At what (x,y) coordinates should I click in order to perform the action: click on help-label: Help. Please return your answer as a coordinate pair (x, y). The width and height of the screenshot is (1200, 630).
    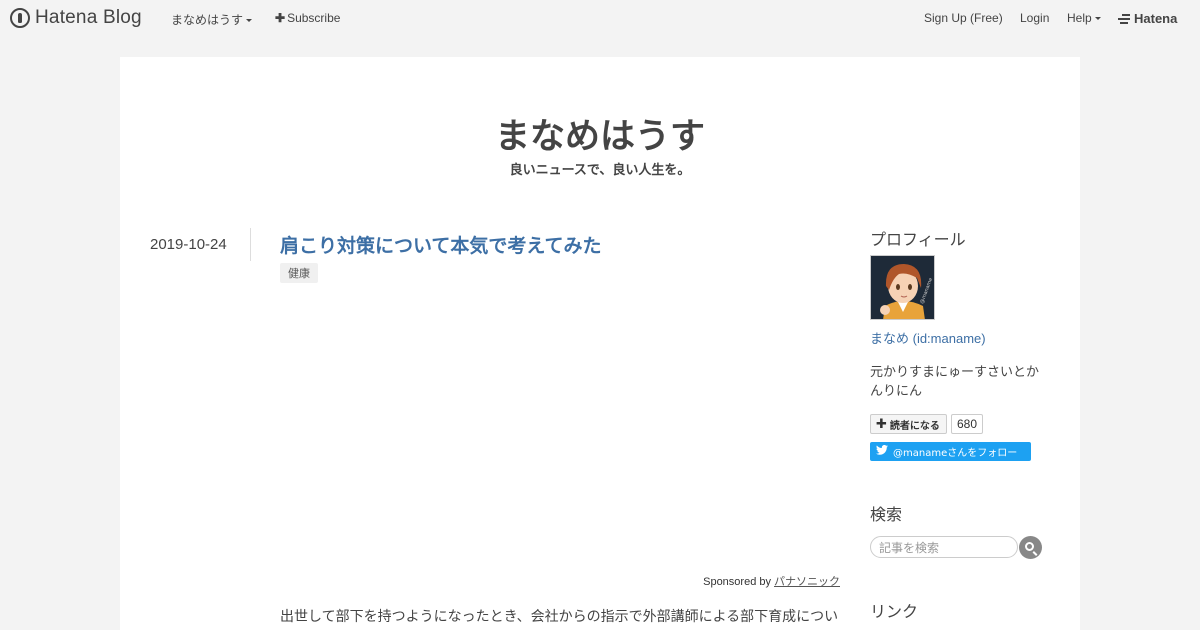
    Looking at the image, I should click on (1079, 18).